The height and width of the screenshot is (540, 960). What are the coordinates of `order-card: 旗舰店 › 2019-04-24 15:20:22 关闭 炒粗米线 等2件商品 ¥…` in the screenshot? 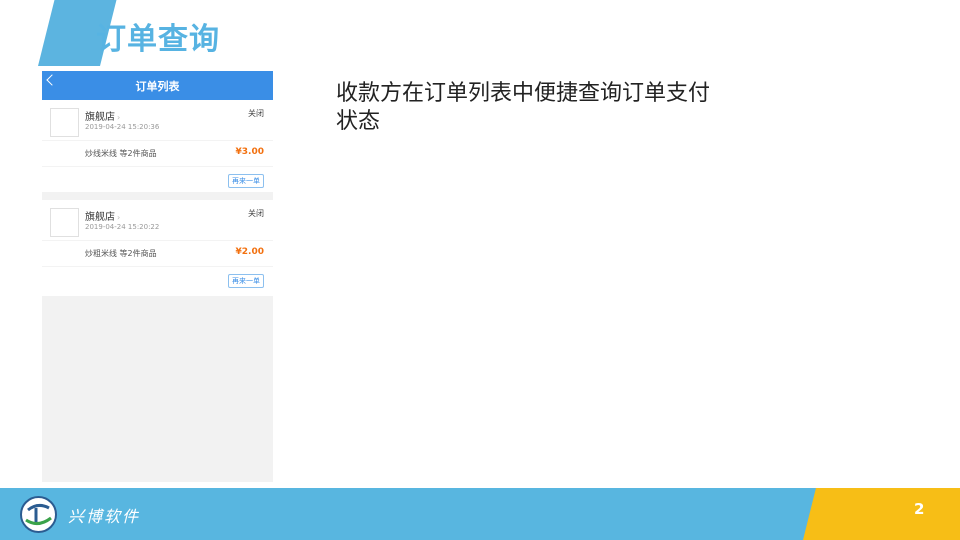 It's located at (157, 248).